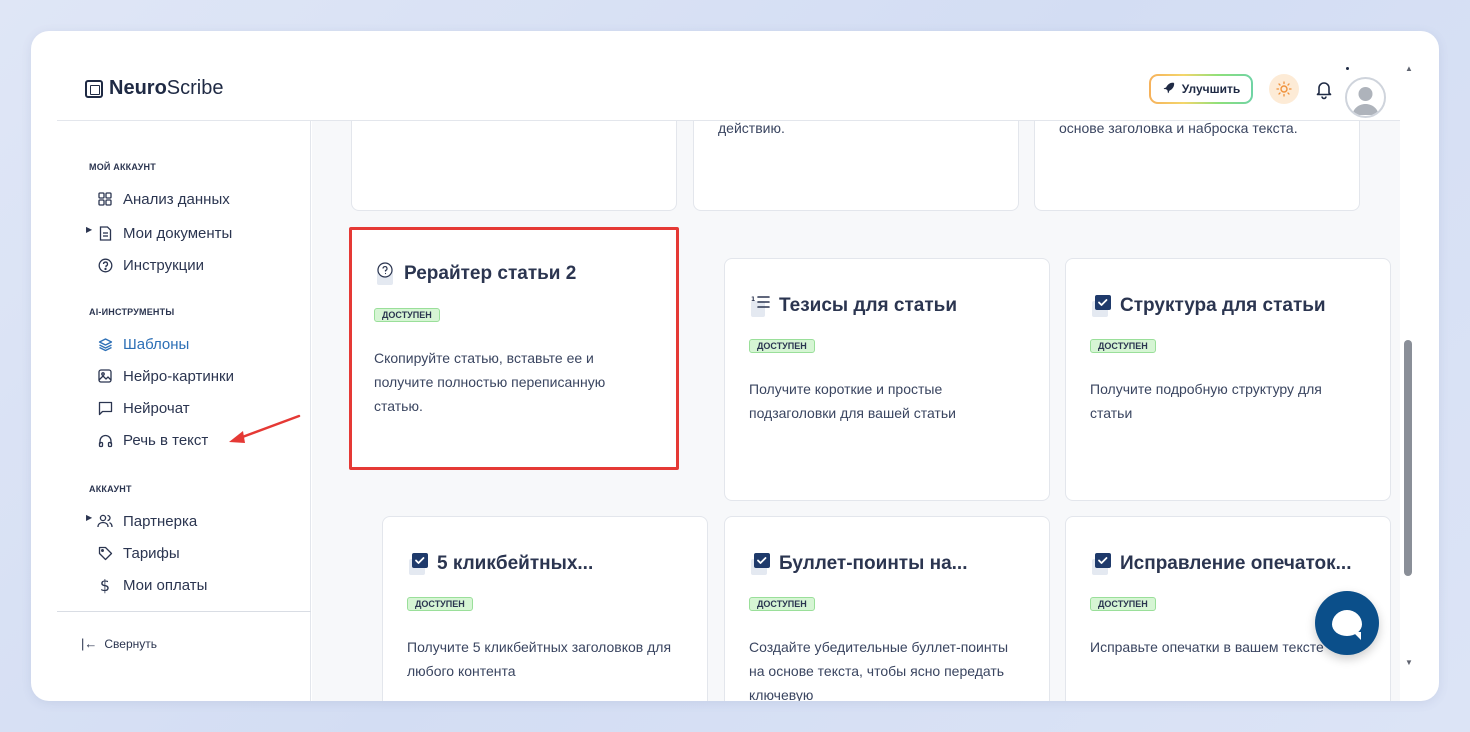 The image size is (1470, 732). I want to click on sidebar-item-label: Шаблоны, so click(156, 344).